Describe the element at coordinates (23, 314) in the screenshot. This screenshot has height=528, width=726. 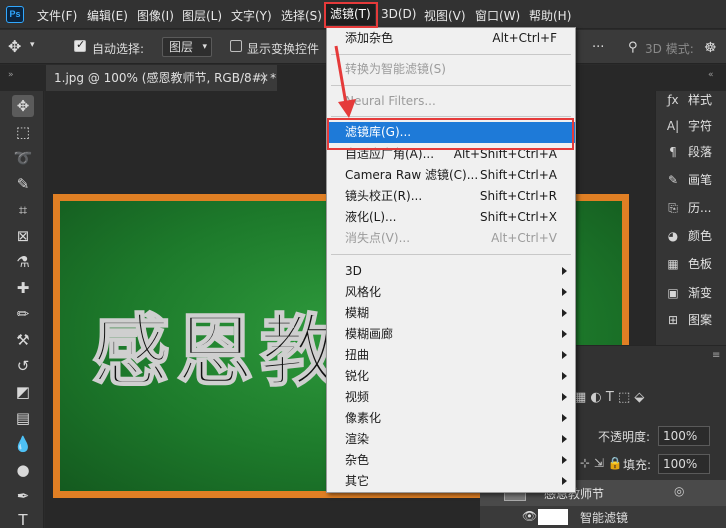
I see `brush-tool-icon: ✏` at that location.